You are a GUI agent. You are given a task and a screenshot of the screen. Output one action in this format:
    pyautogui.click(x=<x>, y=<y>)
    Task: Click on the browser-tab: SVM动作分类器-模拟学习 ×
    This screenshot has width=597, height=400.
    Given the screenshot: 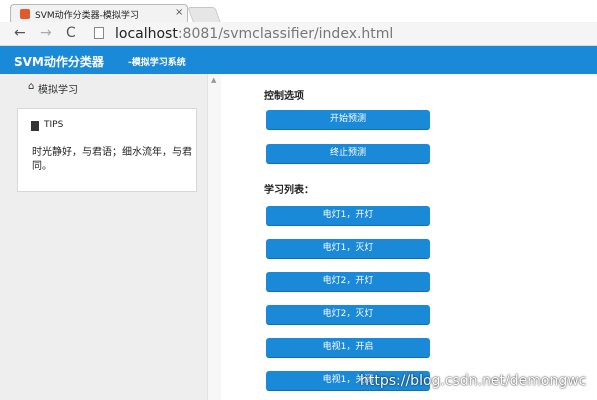 What is the action you would take?
    pyautogui.click(x=99, y=13)
    